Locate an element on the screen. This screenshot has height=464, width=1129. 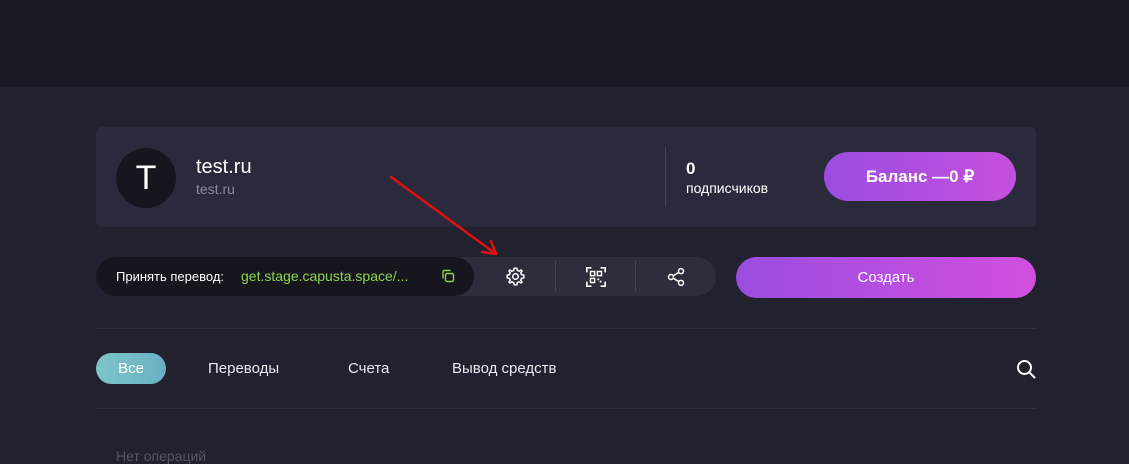
empty-operations-text: Нет операций is located at coordinates (161, 456).